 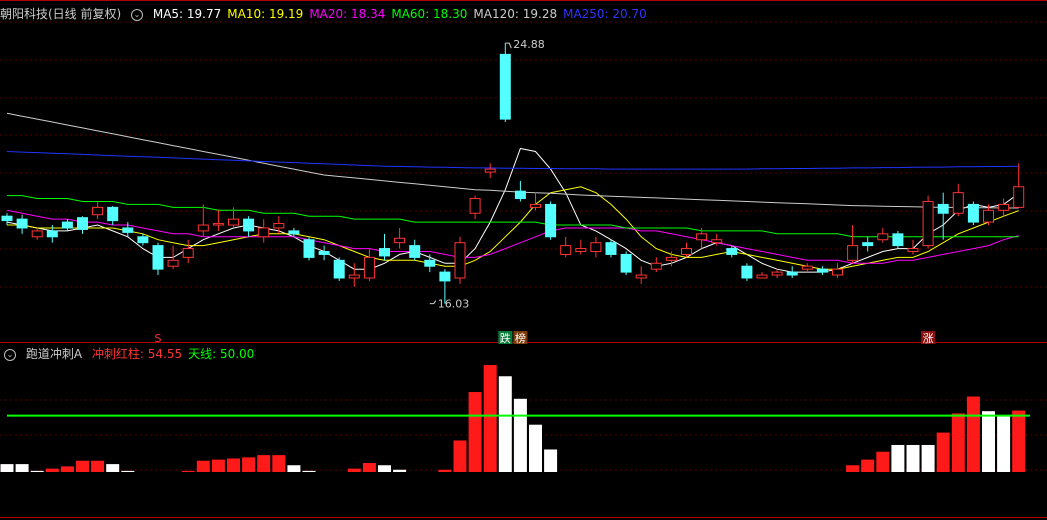 I want to click on stock-title: 朝阳科技(日线 前复权), so click(x=60, y=14).